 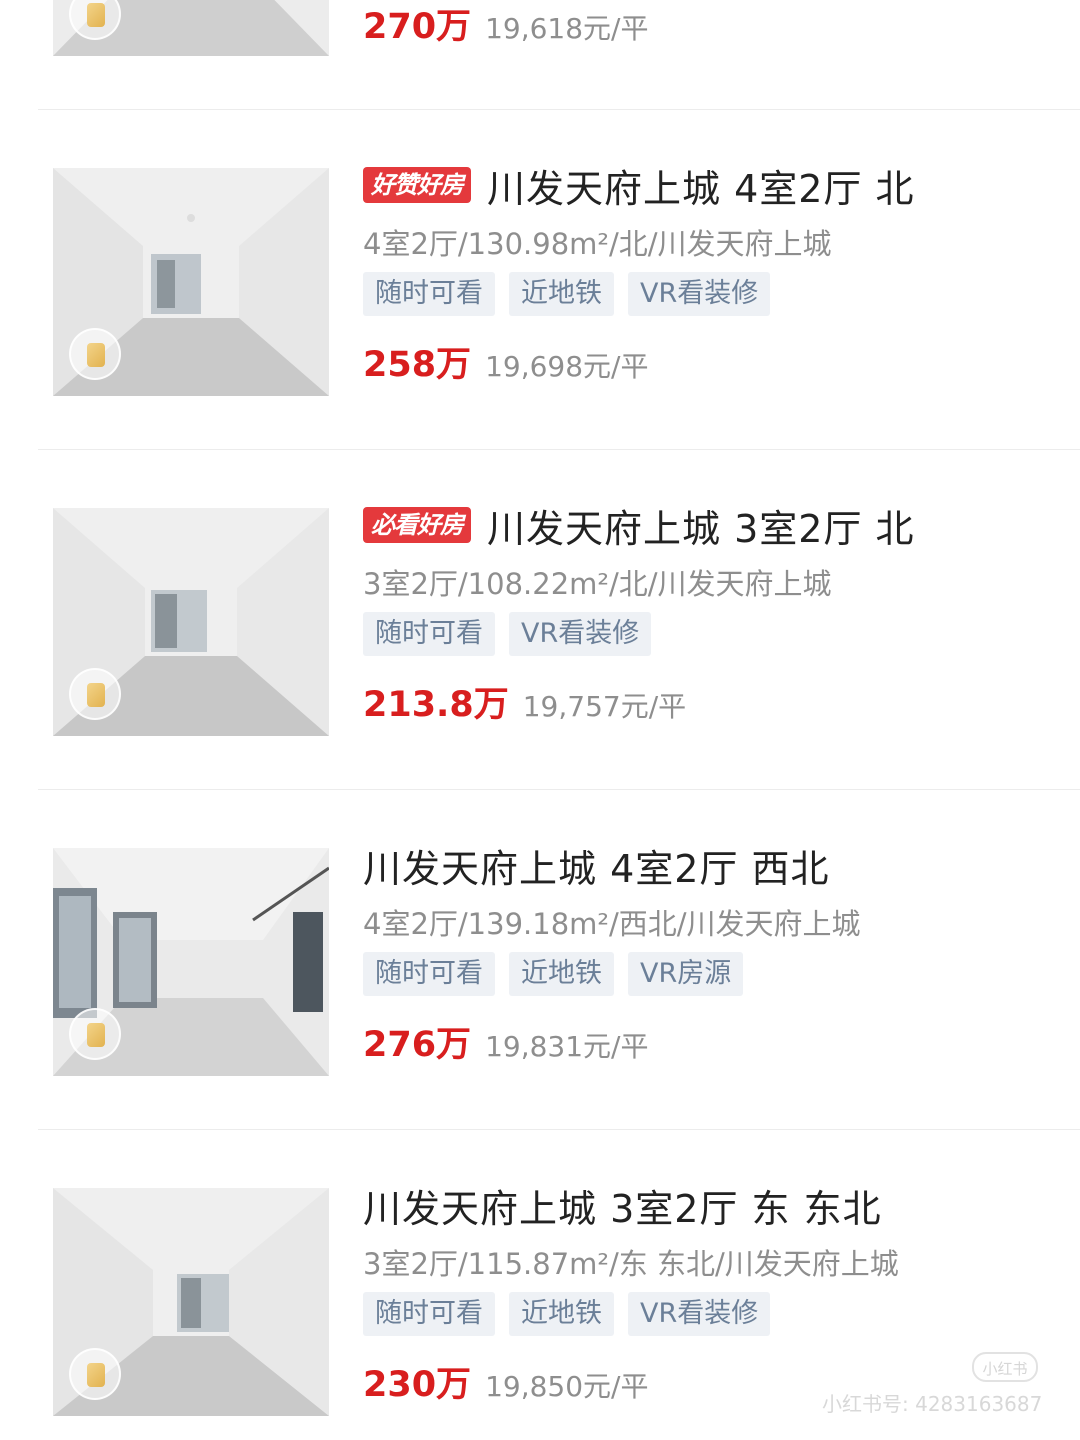 What do you see at coordinates (436, 705) in the screenshot?
I see `listing-price: 213.8万` at bounding box center [436, 705].